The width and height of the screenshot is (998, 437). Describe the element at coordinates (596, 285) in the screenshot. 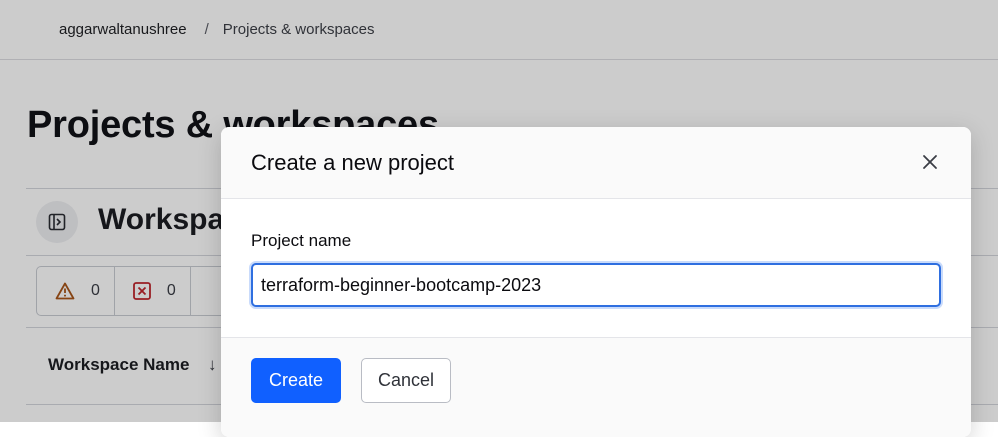

I see `project-name-input` at that location.